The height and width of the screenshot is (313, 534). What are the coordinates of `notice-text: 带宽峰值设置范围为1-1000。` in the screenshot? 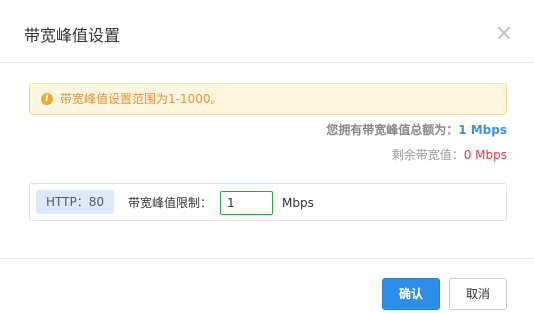 It's located at (141, 99).